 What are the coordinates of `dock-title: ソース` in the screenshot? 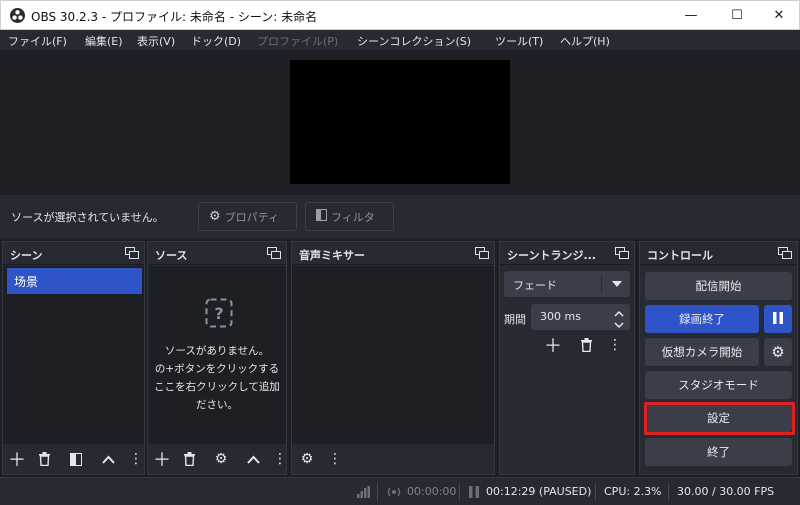 It's located at (171, 255).